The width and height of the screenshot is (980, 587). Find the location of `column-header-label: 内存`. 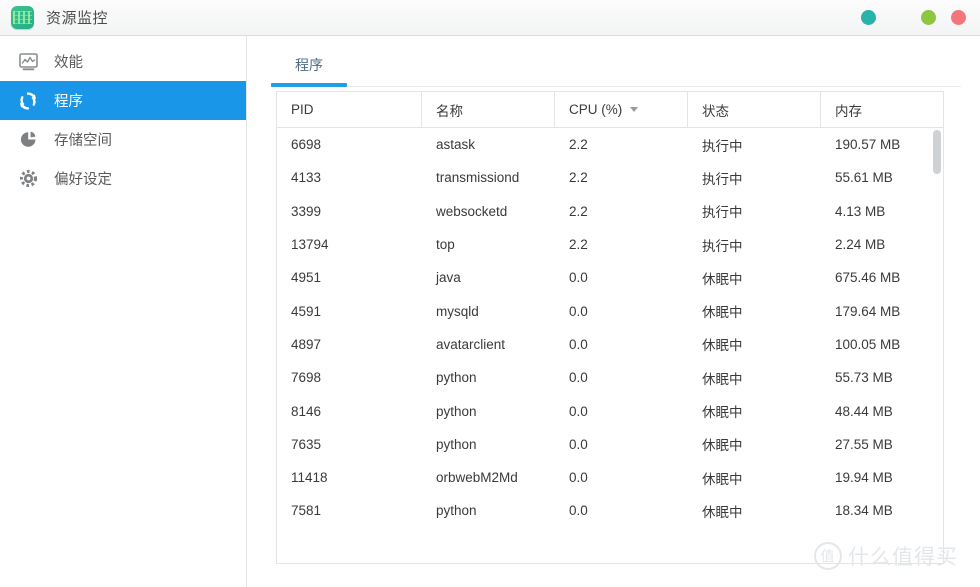

column-header-label: 内存 is located at coordinates (848, 111).